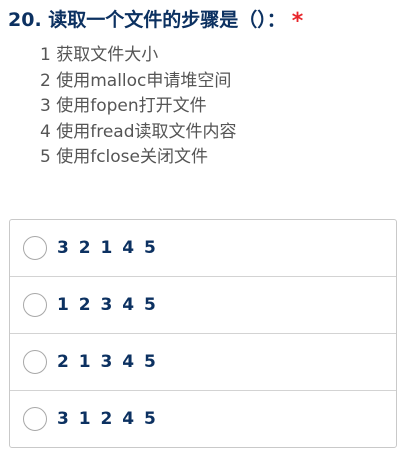  What do you see at coordinates (136, 80) in the screenshot?
I see `step-item: 2 使用malloc申请堆空间` at bounding box center [136, 80].